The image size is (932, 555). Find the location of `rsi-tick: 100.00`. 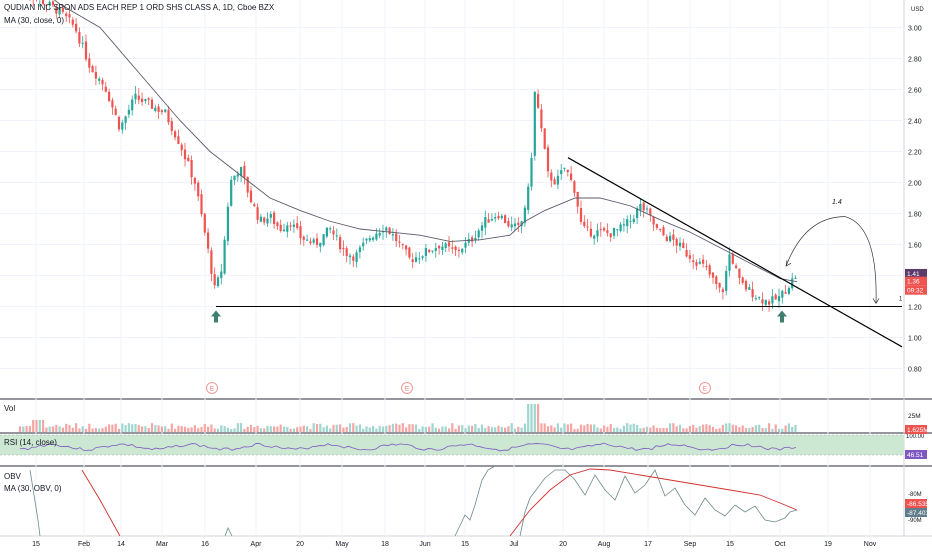

rsi-tick: 100.00 is located at coordinates (915, 437).